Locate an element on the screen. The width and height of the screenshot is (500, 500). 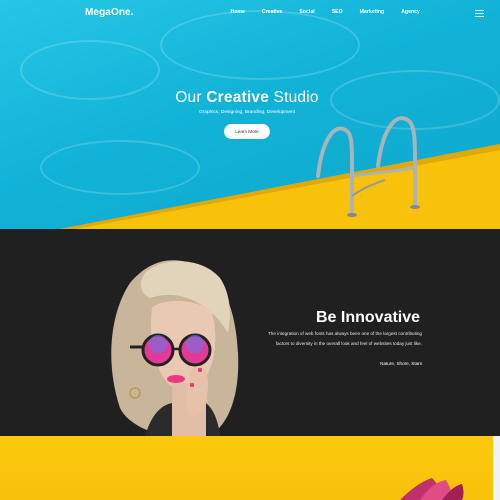
pink-plant-image is located at coordinates (432, 489).